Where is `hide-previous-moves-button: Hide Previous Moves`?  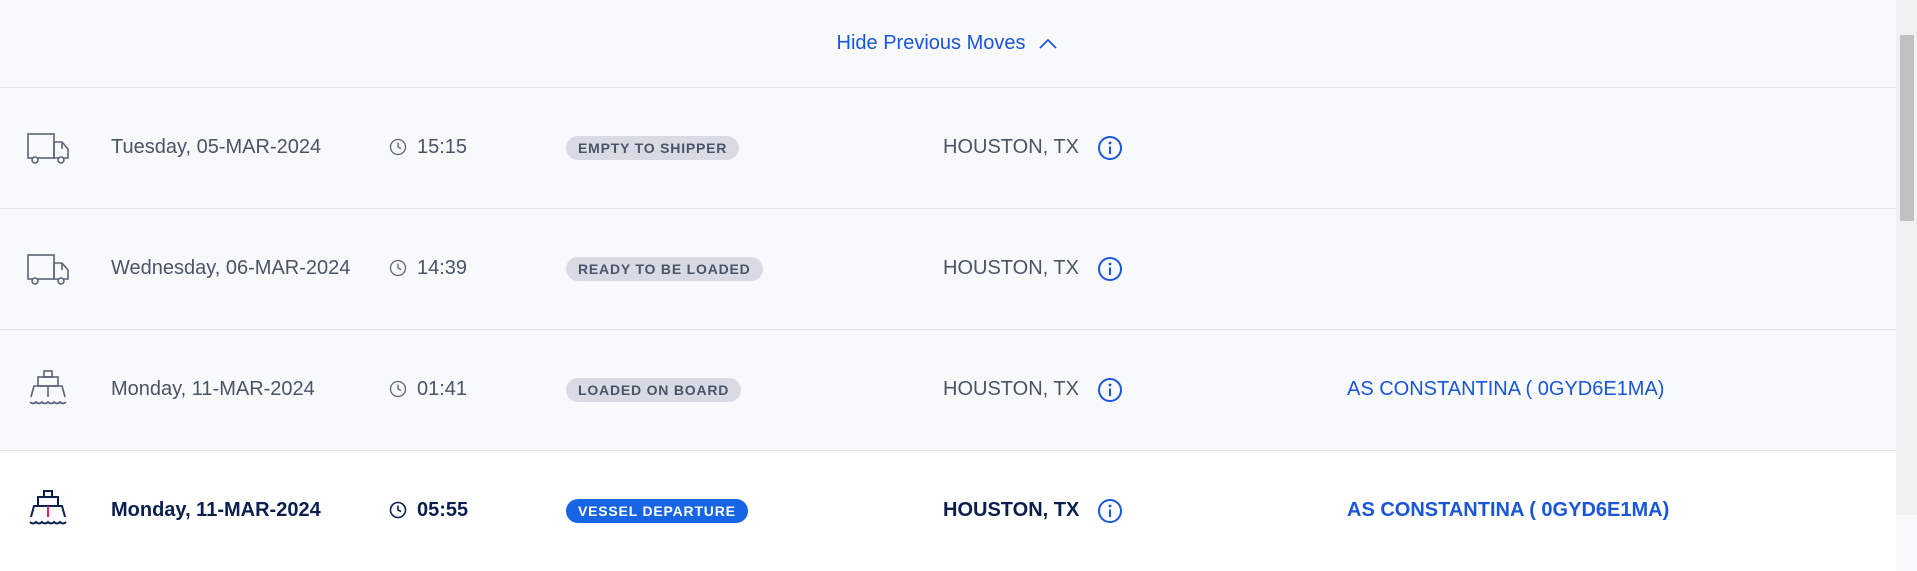
hide-previous-moves-button: Hide Previous Moves is located at coordinates (948, 43).